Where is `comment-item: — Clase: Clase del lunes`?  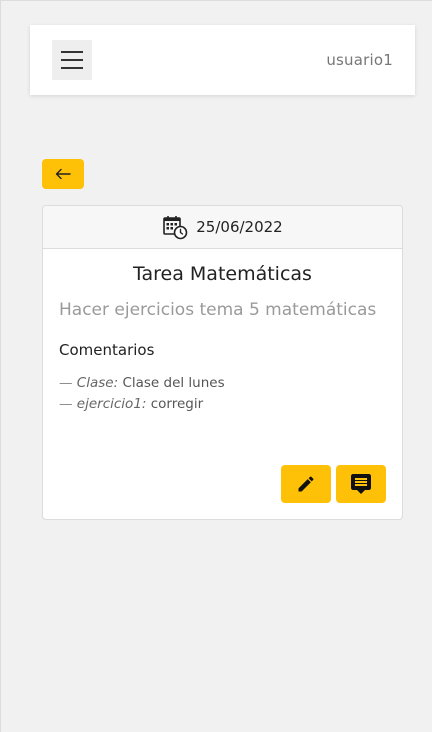 comment-item: — Clase: Clase del lunes is located at coordinates (142, 383).